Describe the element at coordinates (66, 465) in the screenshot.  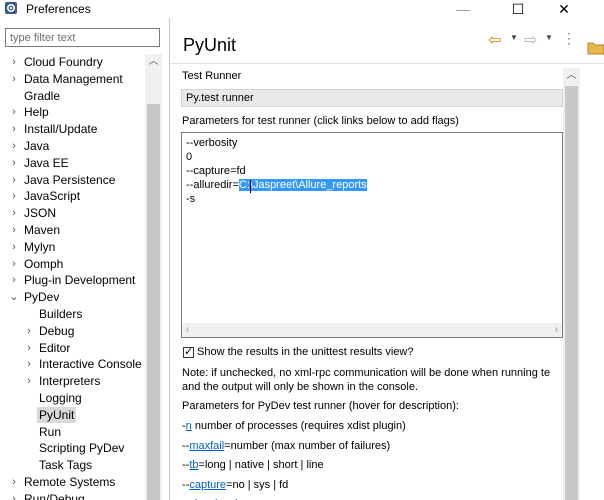
I see `tree-item-label: Task Tags` at that location.